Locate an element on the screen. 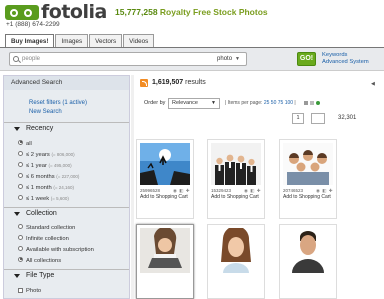 Image resolution: width=384 pixels, height=299 pixels. page-total: 32,301 is located at coordinates (347, 118).